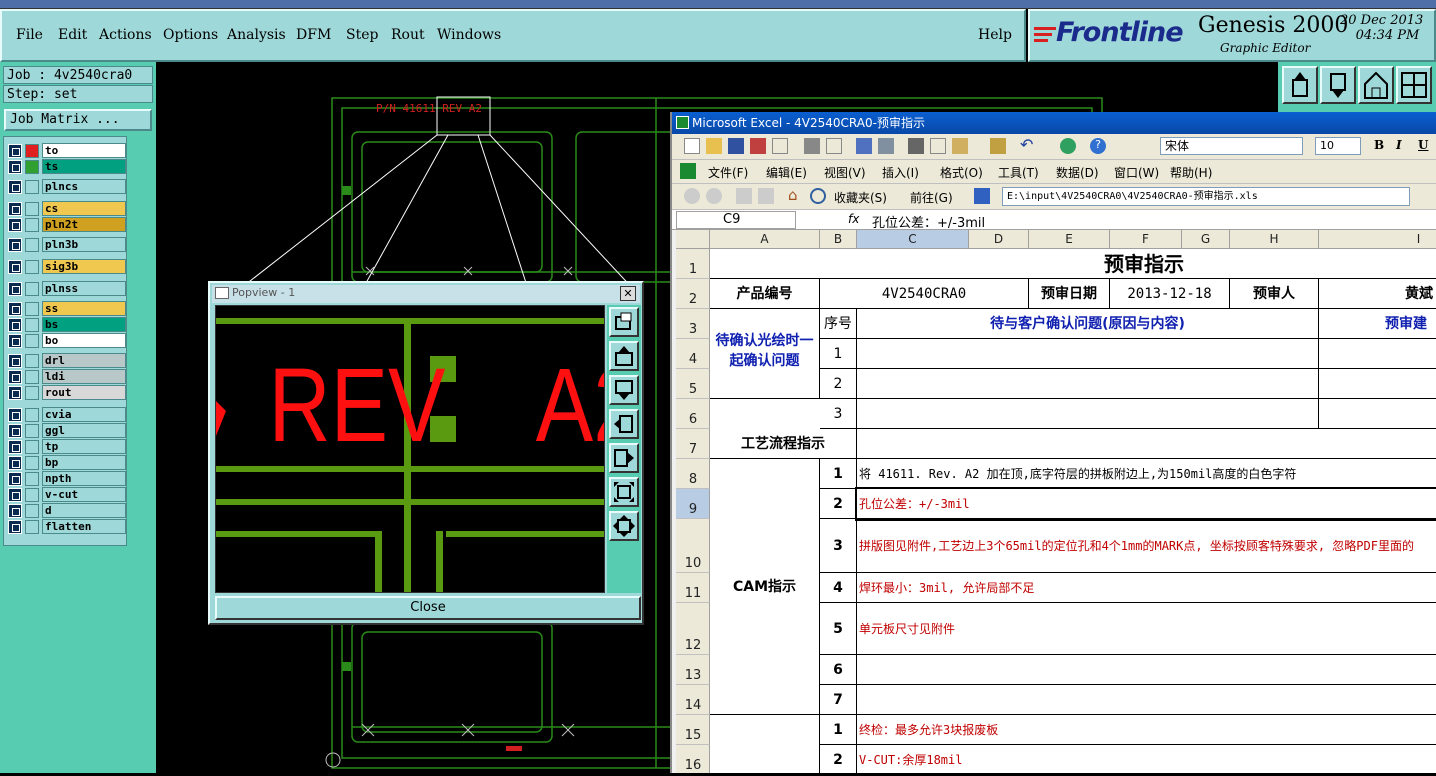 This screenshot has width=1436, height=776. What do you see at coordinates (313, 35) in the screenshot?
I see `menu-dfm: DFM` at bounding box center [313, 35].